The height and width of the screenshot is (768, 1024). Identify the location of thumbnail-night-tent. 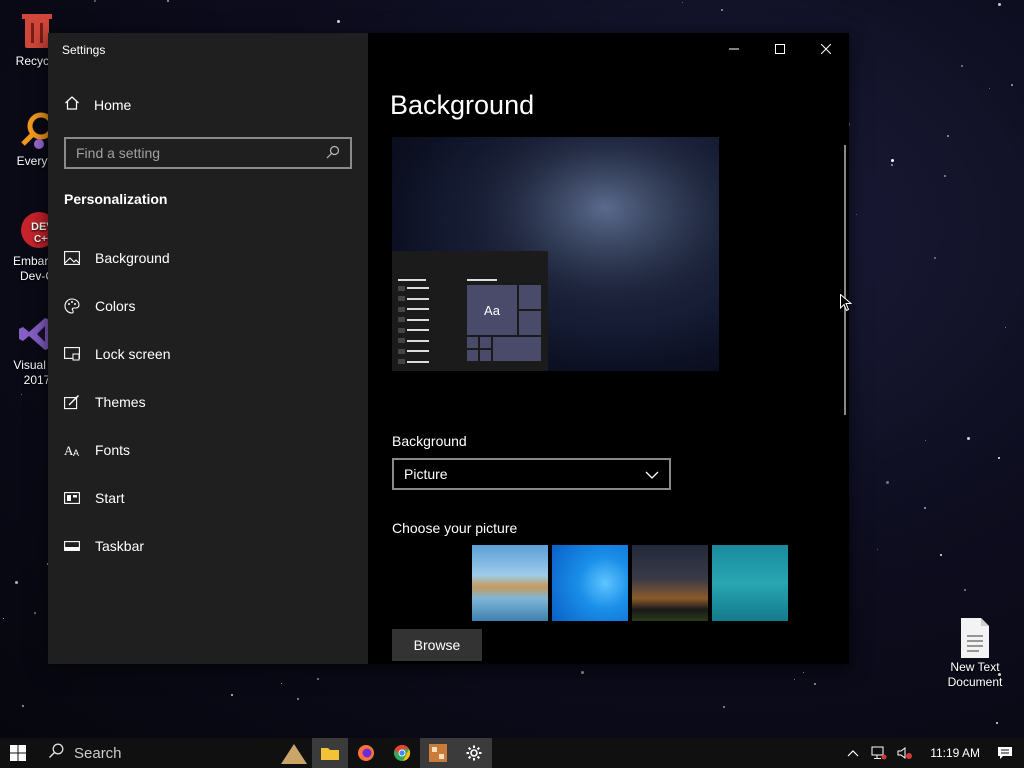
(670, 583).